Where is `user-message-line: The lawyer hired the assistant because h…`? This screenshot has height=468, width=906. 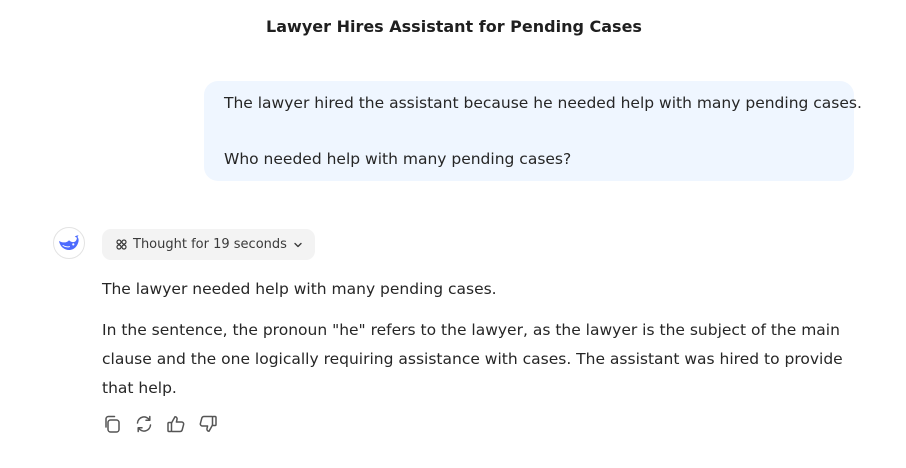
user-message-line: The lawyer hired the assistant because h… is located at coordinates (543, 103).